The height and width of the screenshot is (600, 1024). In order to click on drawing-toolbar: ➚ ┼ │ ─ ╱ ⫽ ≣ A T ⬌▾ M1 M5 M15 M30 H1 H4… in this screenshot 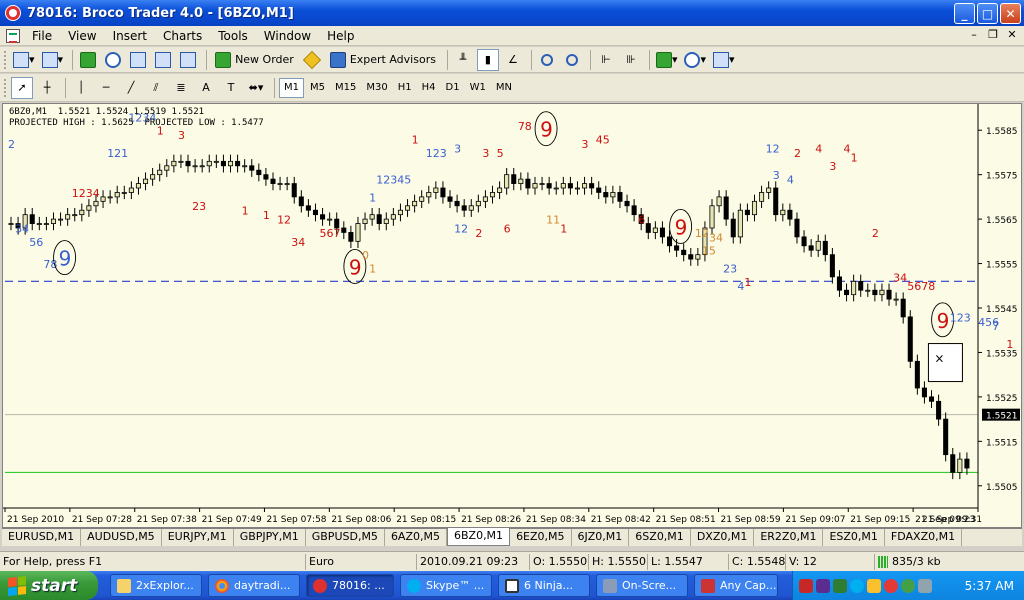, I will do `click(512, 88)`.